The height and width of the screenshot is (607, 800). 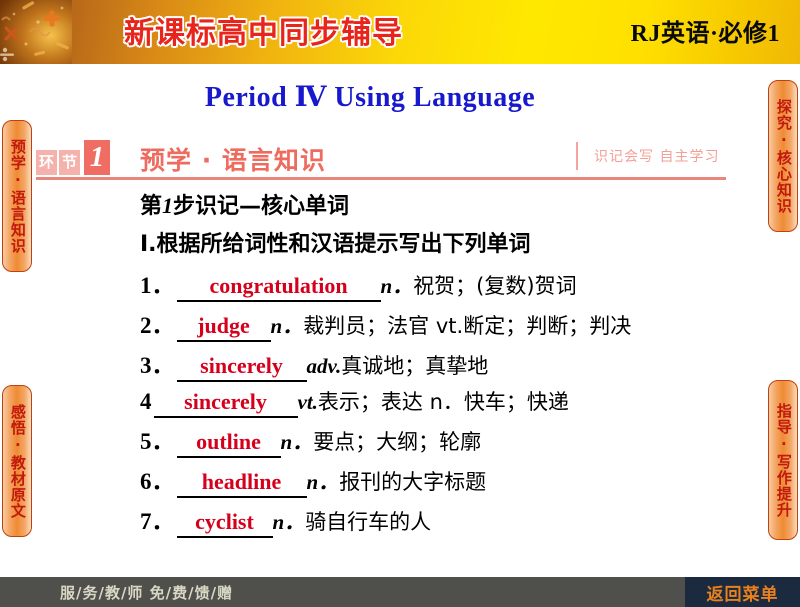 What do you see at coordinates (146, 401) in the screenshot?
I see `item-index: 4` at bounding box center [146, 401].